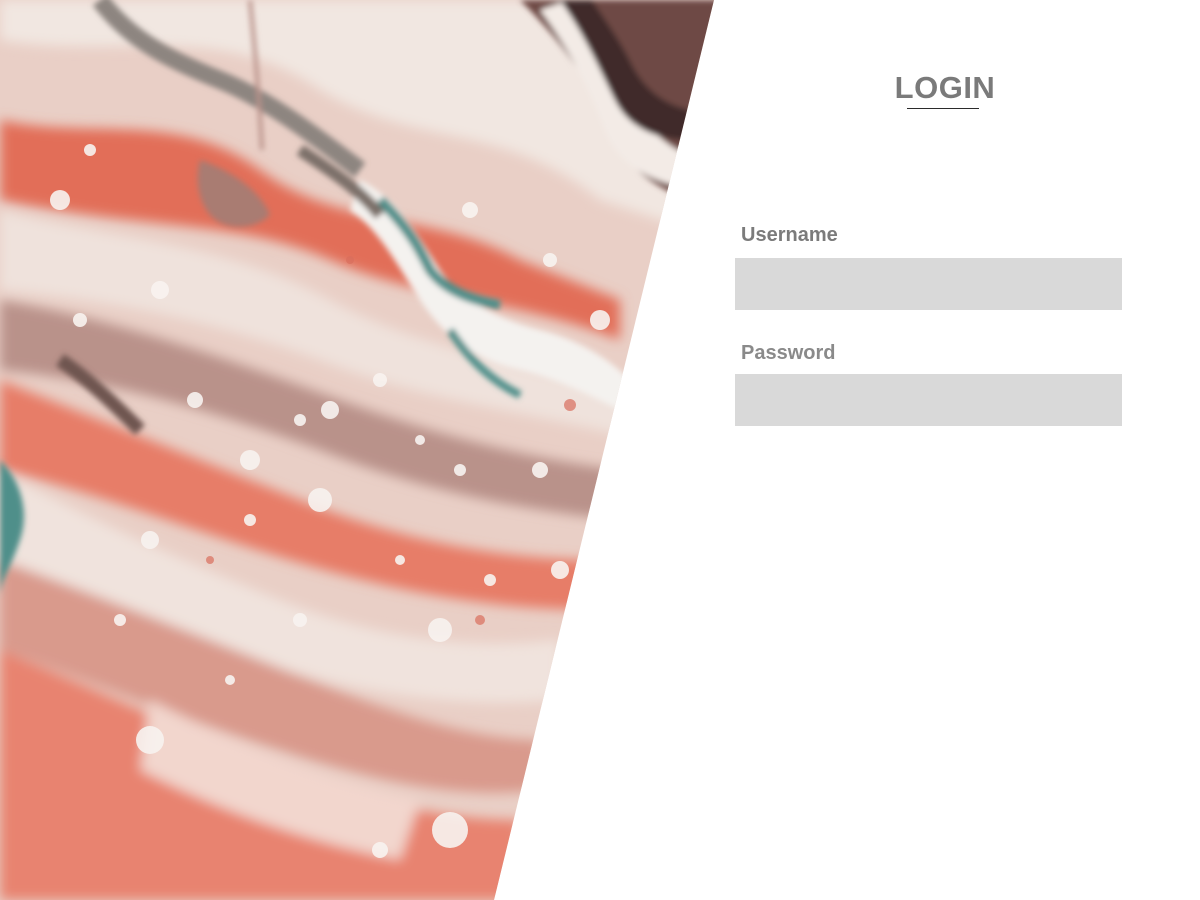 Image resolution: width=1200 pixels, height=900 pixels. What do you see at coordinates (945, 87) in the screenshot?
I see `login-title: LOGIN` at bounding box center [945, 87].